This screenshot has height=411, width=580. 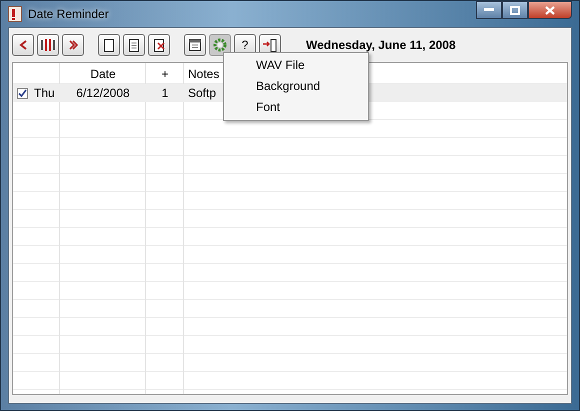 I want to click on table-cell: 6/12/2008, so click(x=103, y=93).